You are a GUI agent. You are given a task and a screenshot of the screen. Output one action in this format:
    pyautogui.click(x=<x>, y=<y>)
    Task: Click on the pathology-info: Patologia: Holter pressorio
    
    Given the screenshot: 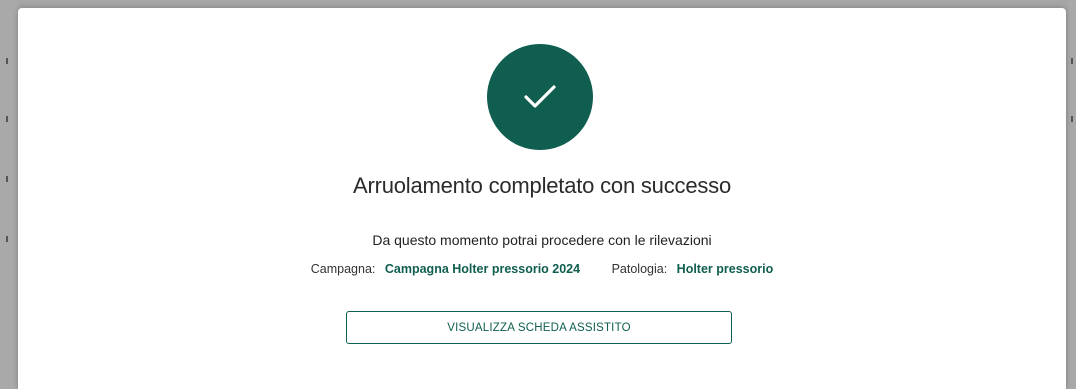 What is the action you would take?
    pyautogui.click(x=693, y=269)
    